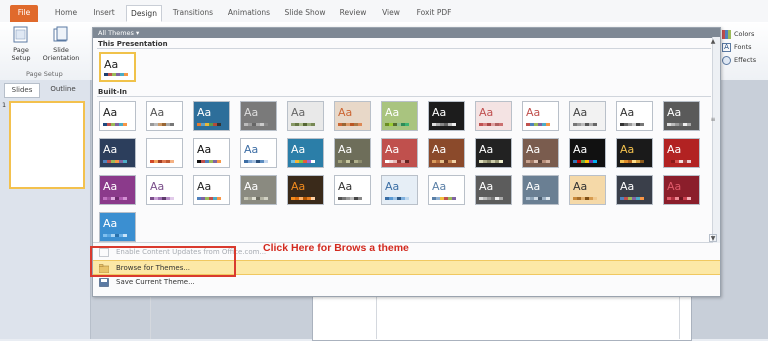  What do you see at coordinates (391, 13) in the screenshot?
I see `tab-view: View` at bounding box center [391, 13].